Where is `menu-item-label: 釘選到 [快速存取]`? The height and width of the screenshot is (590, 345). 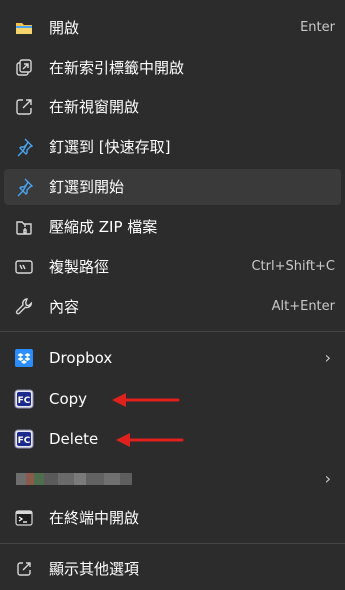 menu-item-label: 釘選到 [快速存取] is located at coordinates (110, 147).